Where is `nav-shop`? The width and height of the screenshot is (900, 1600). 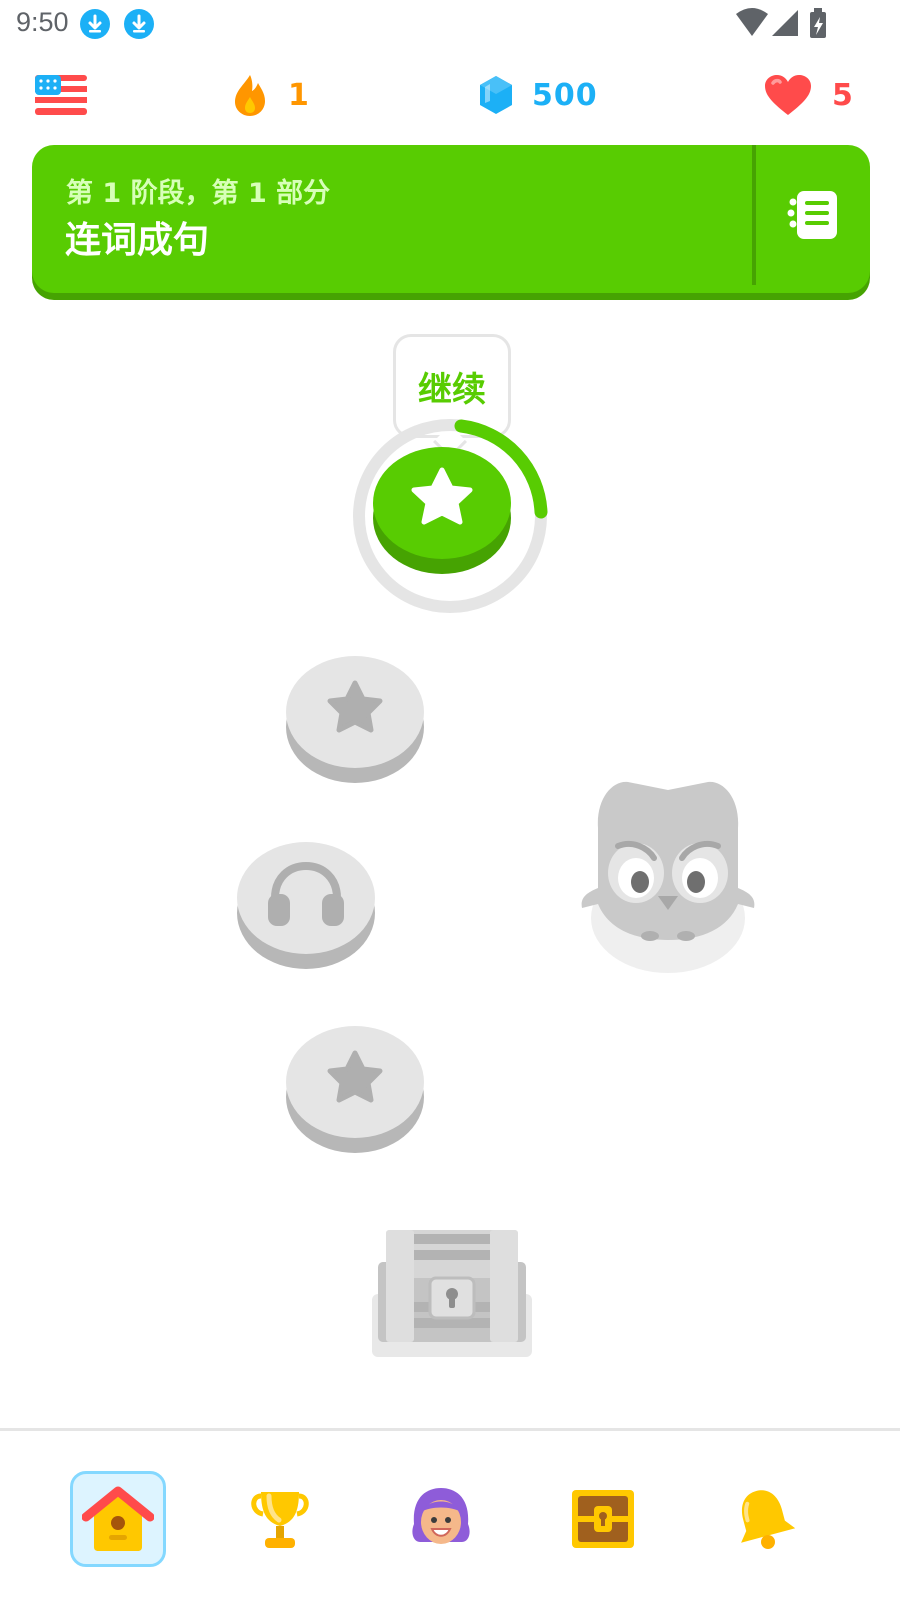 nav-shop is located at coordinates (603, 1519).